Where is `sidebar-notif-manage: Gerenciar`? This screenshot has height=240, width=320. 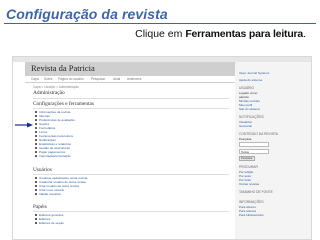 sidebar-notif-manage: Gerenciar is located at coordinates (245, 126).